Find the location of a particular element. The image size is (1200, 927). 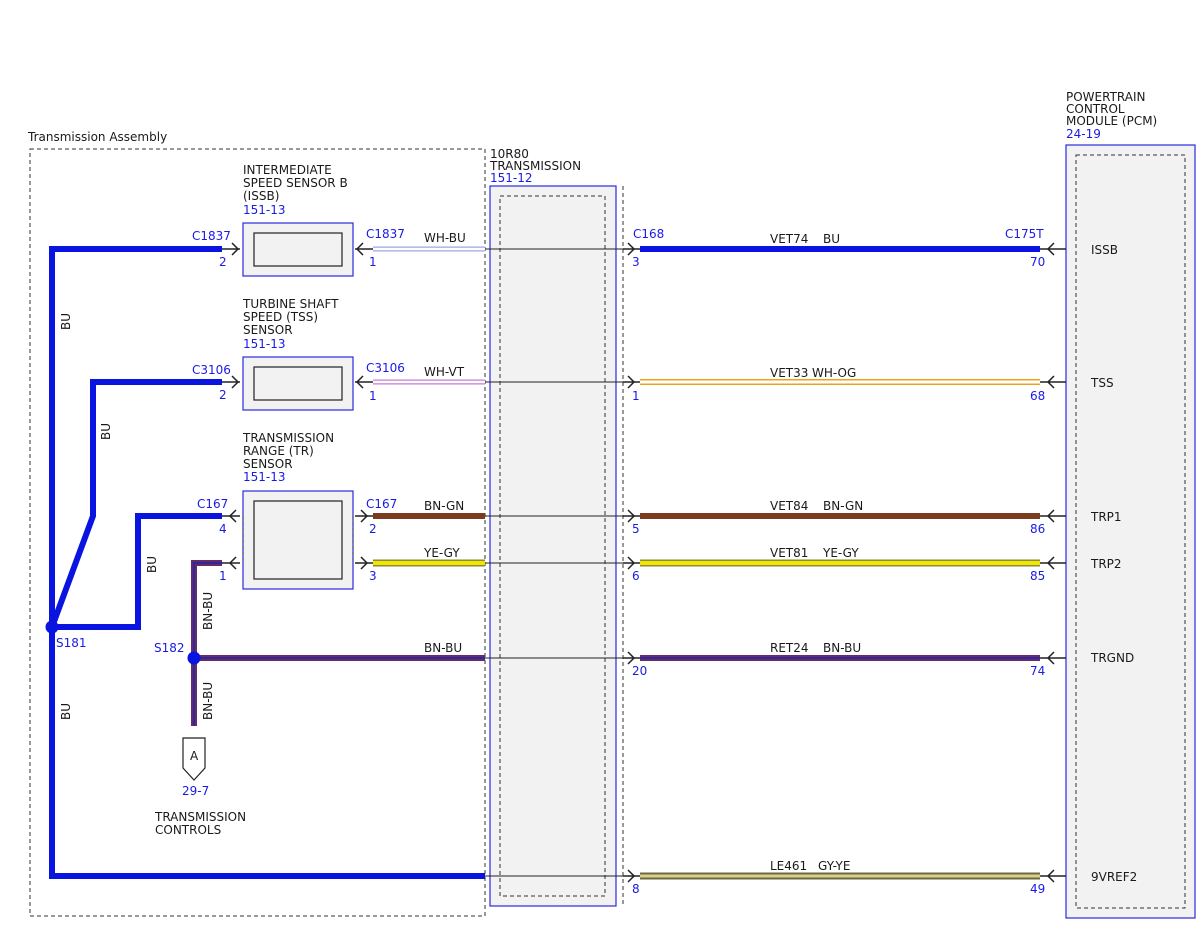

offpage-label-2: CONTROLS is located at coordinates (188, 830).